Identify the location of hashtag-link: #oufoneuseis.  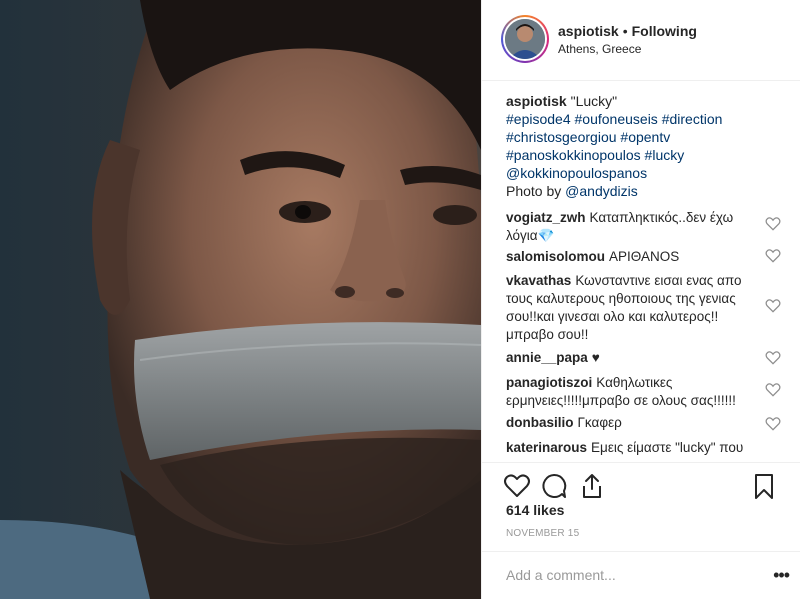
(616, 119).